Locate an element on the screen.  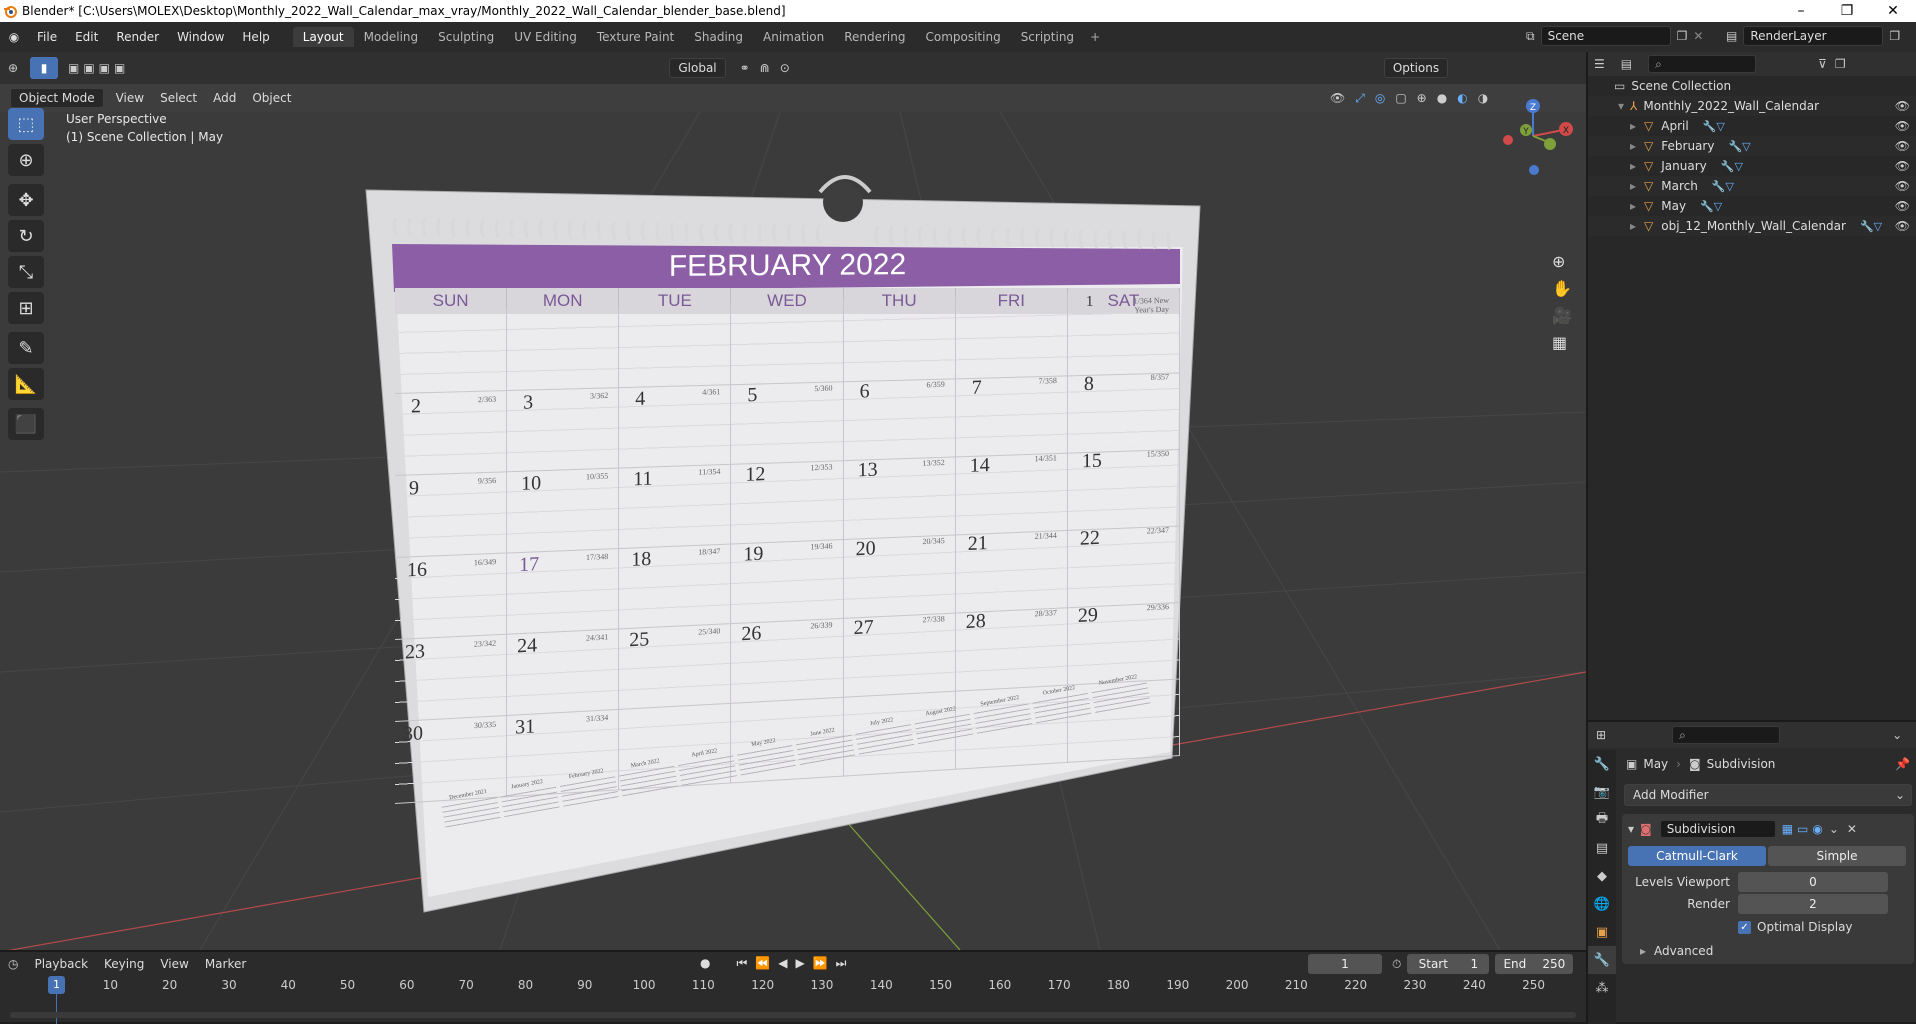
menu-help: Help is located at coordinates (255, 37).